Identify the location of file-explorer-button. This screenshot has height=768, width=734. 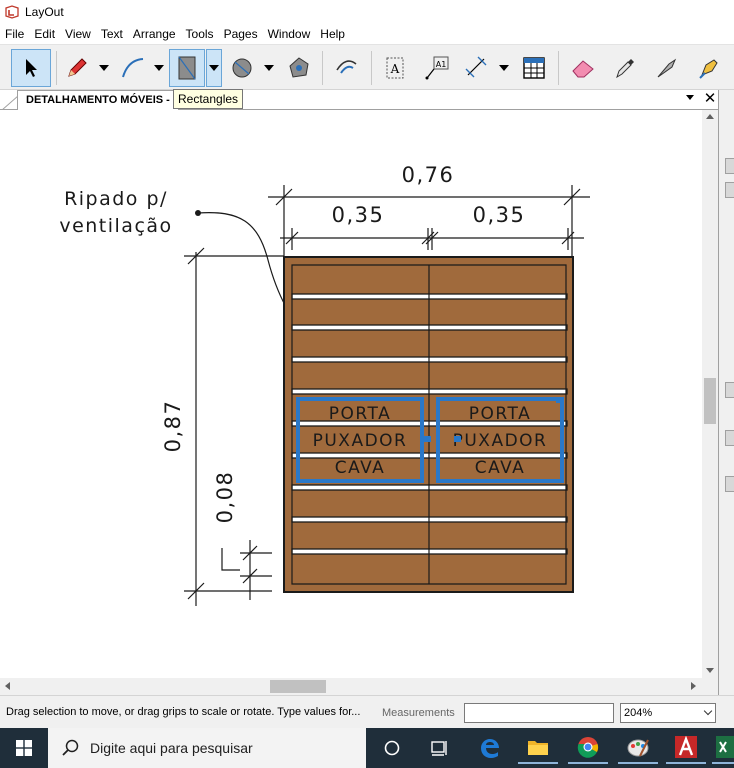
(538, 748).